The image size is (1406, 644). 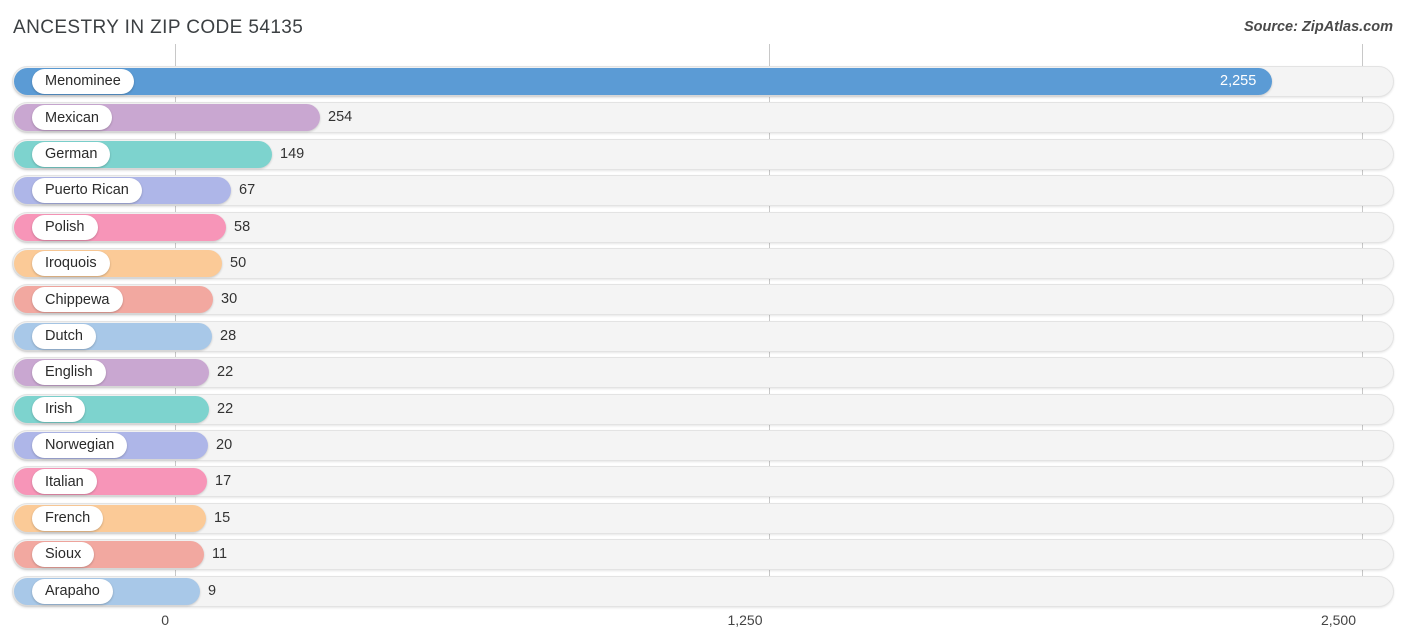 What do you see at coordinates (224, 445) in the screenshot?
I see `bar-value-label: 20` at bounding box center [224, 445].